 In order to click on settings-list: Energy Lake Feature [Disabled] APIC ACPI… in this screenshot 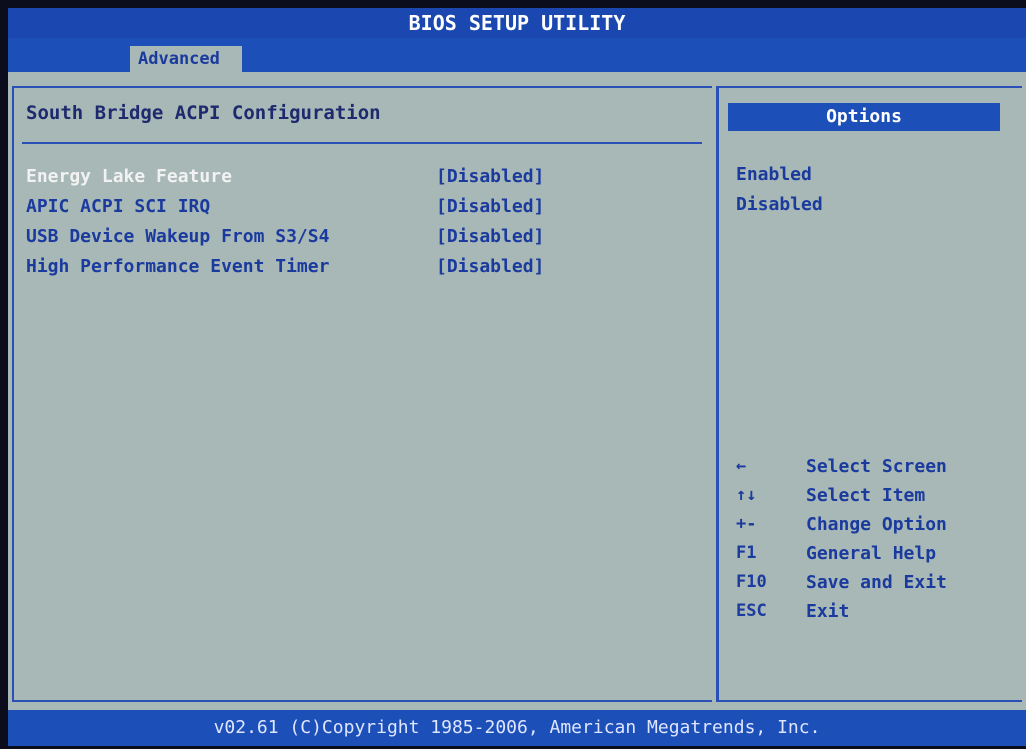, I will do `click(366, 222)`.